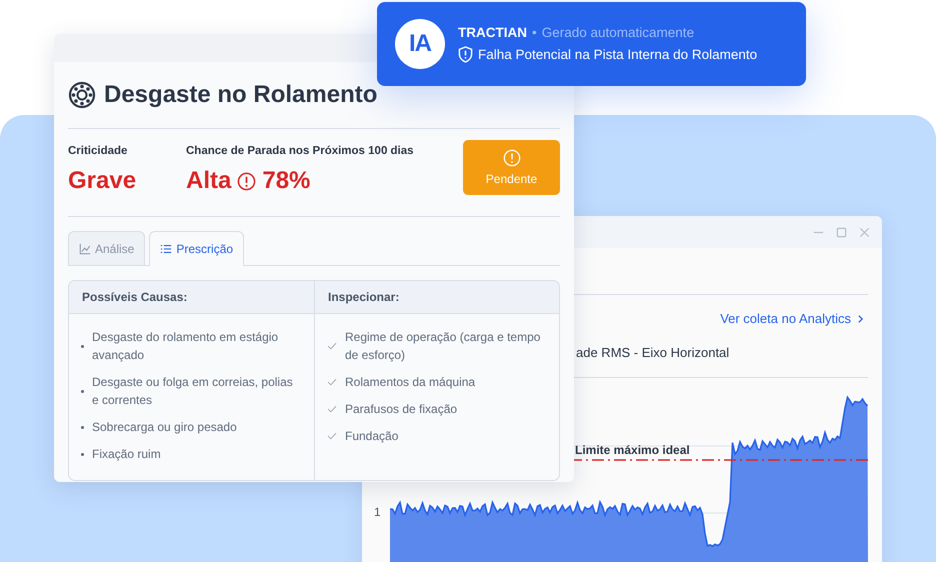  I want to click on tab: Análise, so click(107, 248).